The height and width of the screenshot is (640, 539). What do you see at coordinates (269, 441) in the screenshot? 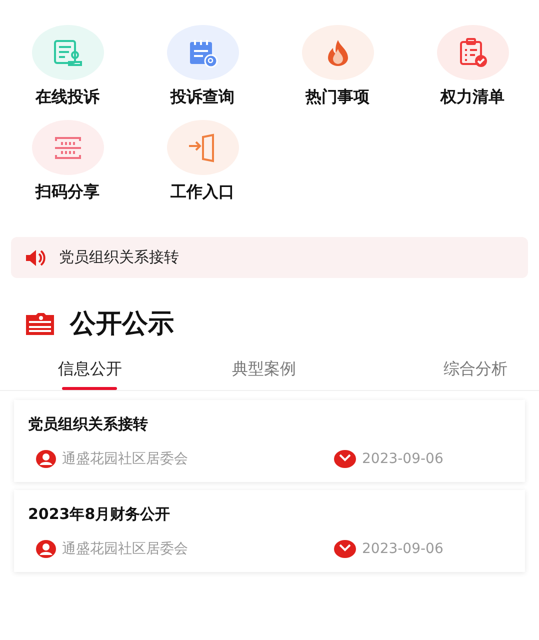
I see `article-card: 党员组织关系接转 通盛花园社区居委会 2023-09-06` at bounding box center [269, 441].